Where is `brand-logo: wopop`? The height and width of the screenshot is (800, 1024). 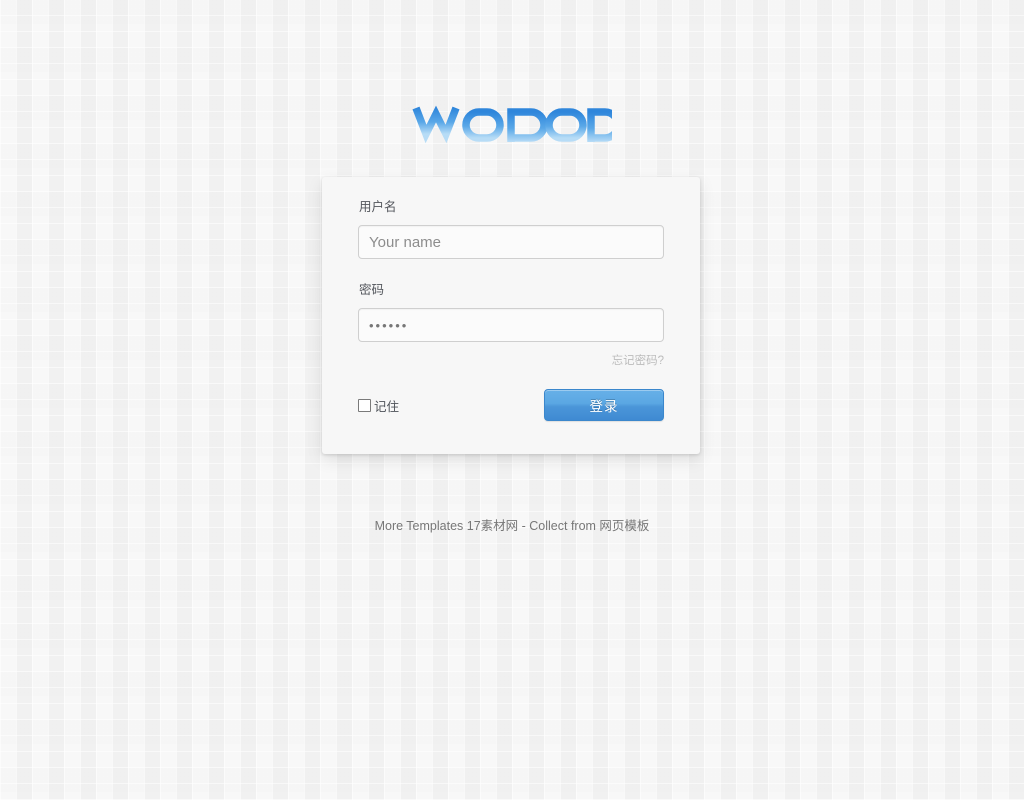
brand-logo: wopop is located at coordinates (512, 125).